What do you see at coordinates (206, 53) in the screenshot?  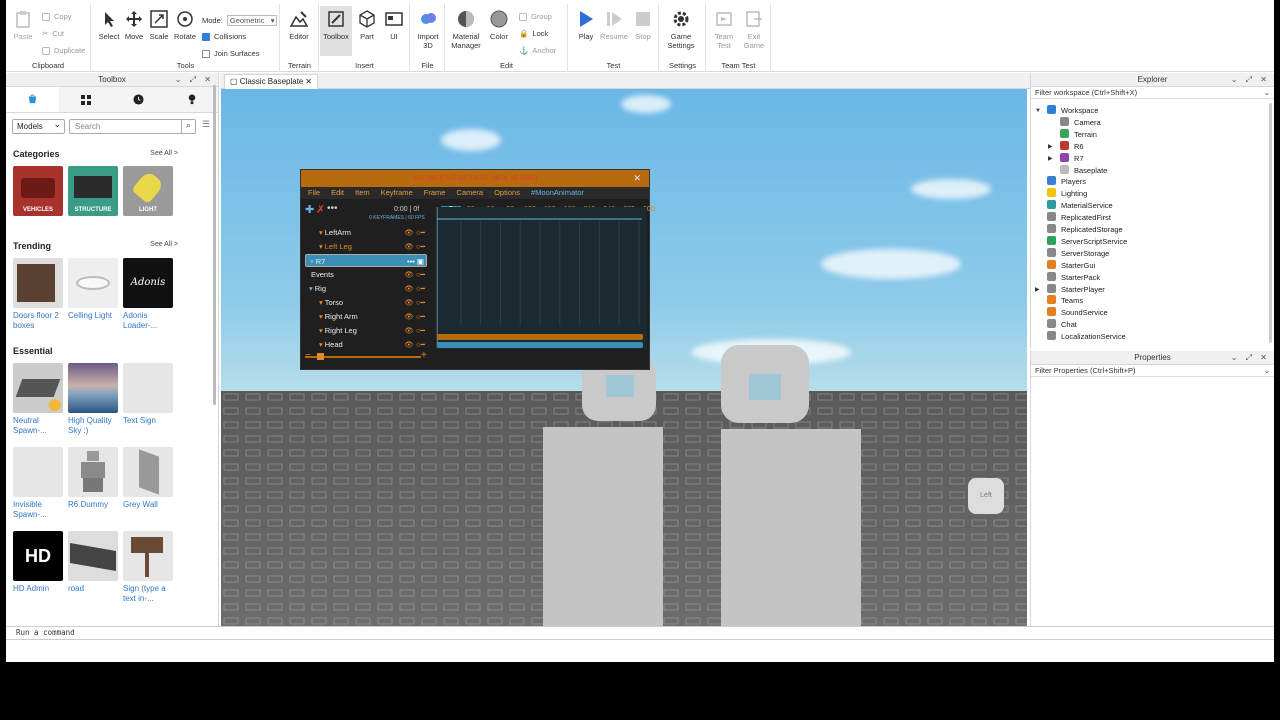 I see `join-surfaces-checkbox` at bounding box center [206, 53].